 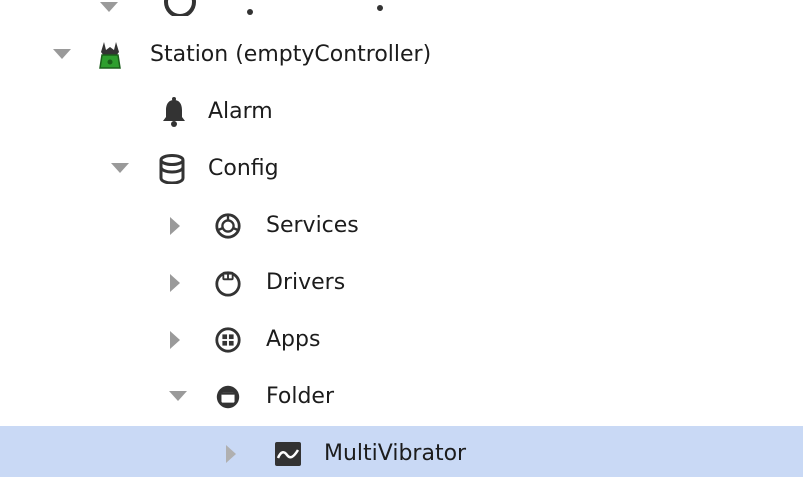 What do you see at coordinates (243, 168) in the screenshot?
I see `tree-label-config: Config` at bounding box center [243, 168].